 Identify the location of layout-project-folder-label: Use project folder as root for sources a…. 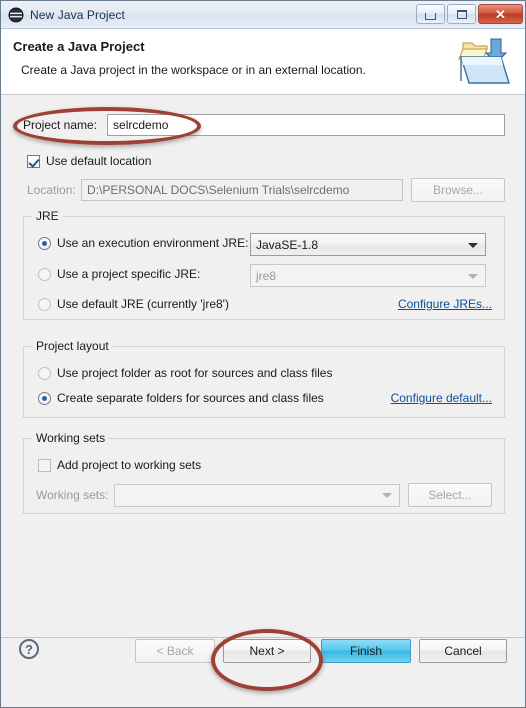
(195, 373).